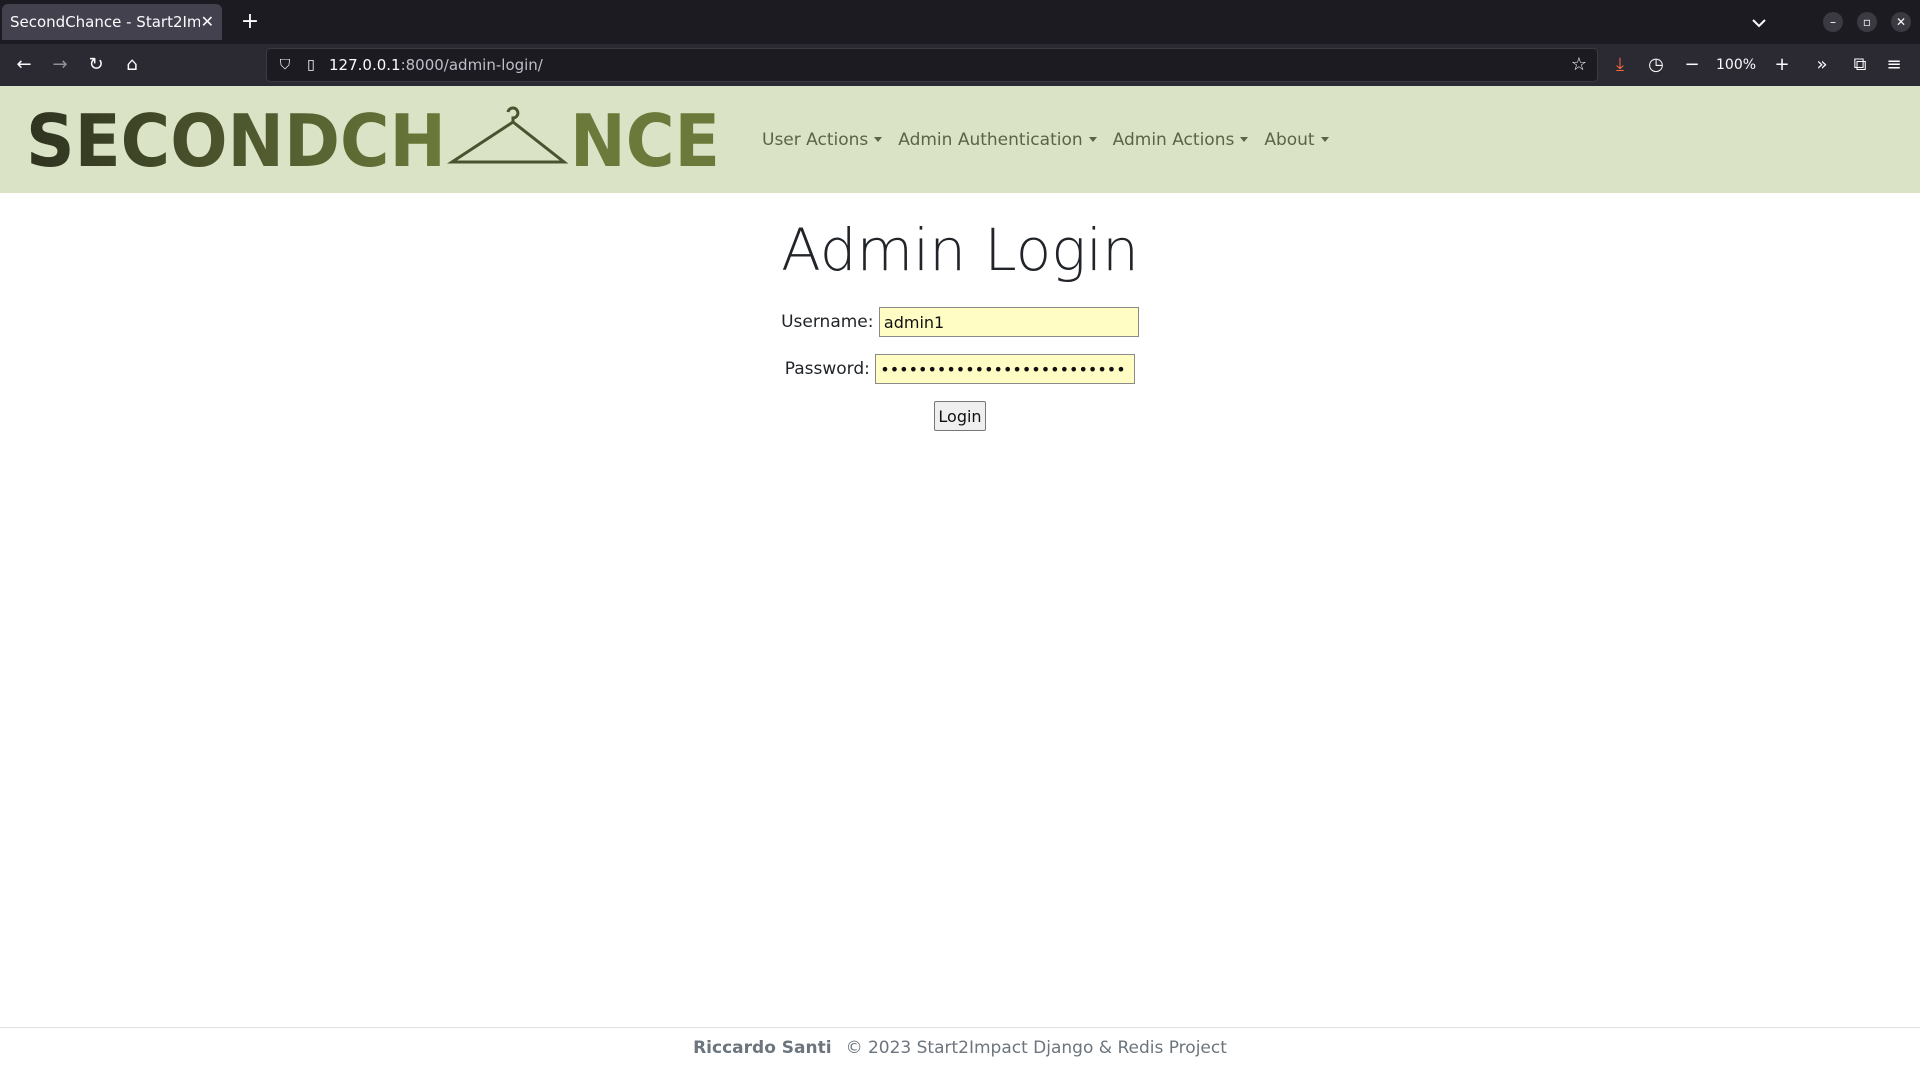 This screenshot has width=1920, height=1080. What do you see at coordinates (1894, 65) in the screenshot?
I see `menu-icon: ≡` at bounding box center [1894, 65].